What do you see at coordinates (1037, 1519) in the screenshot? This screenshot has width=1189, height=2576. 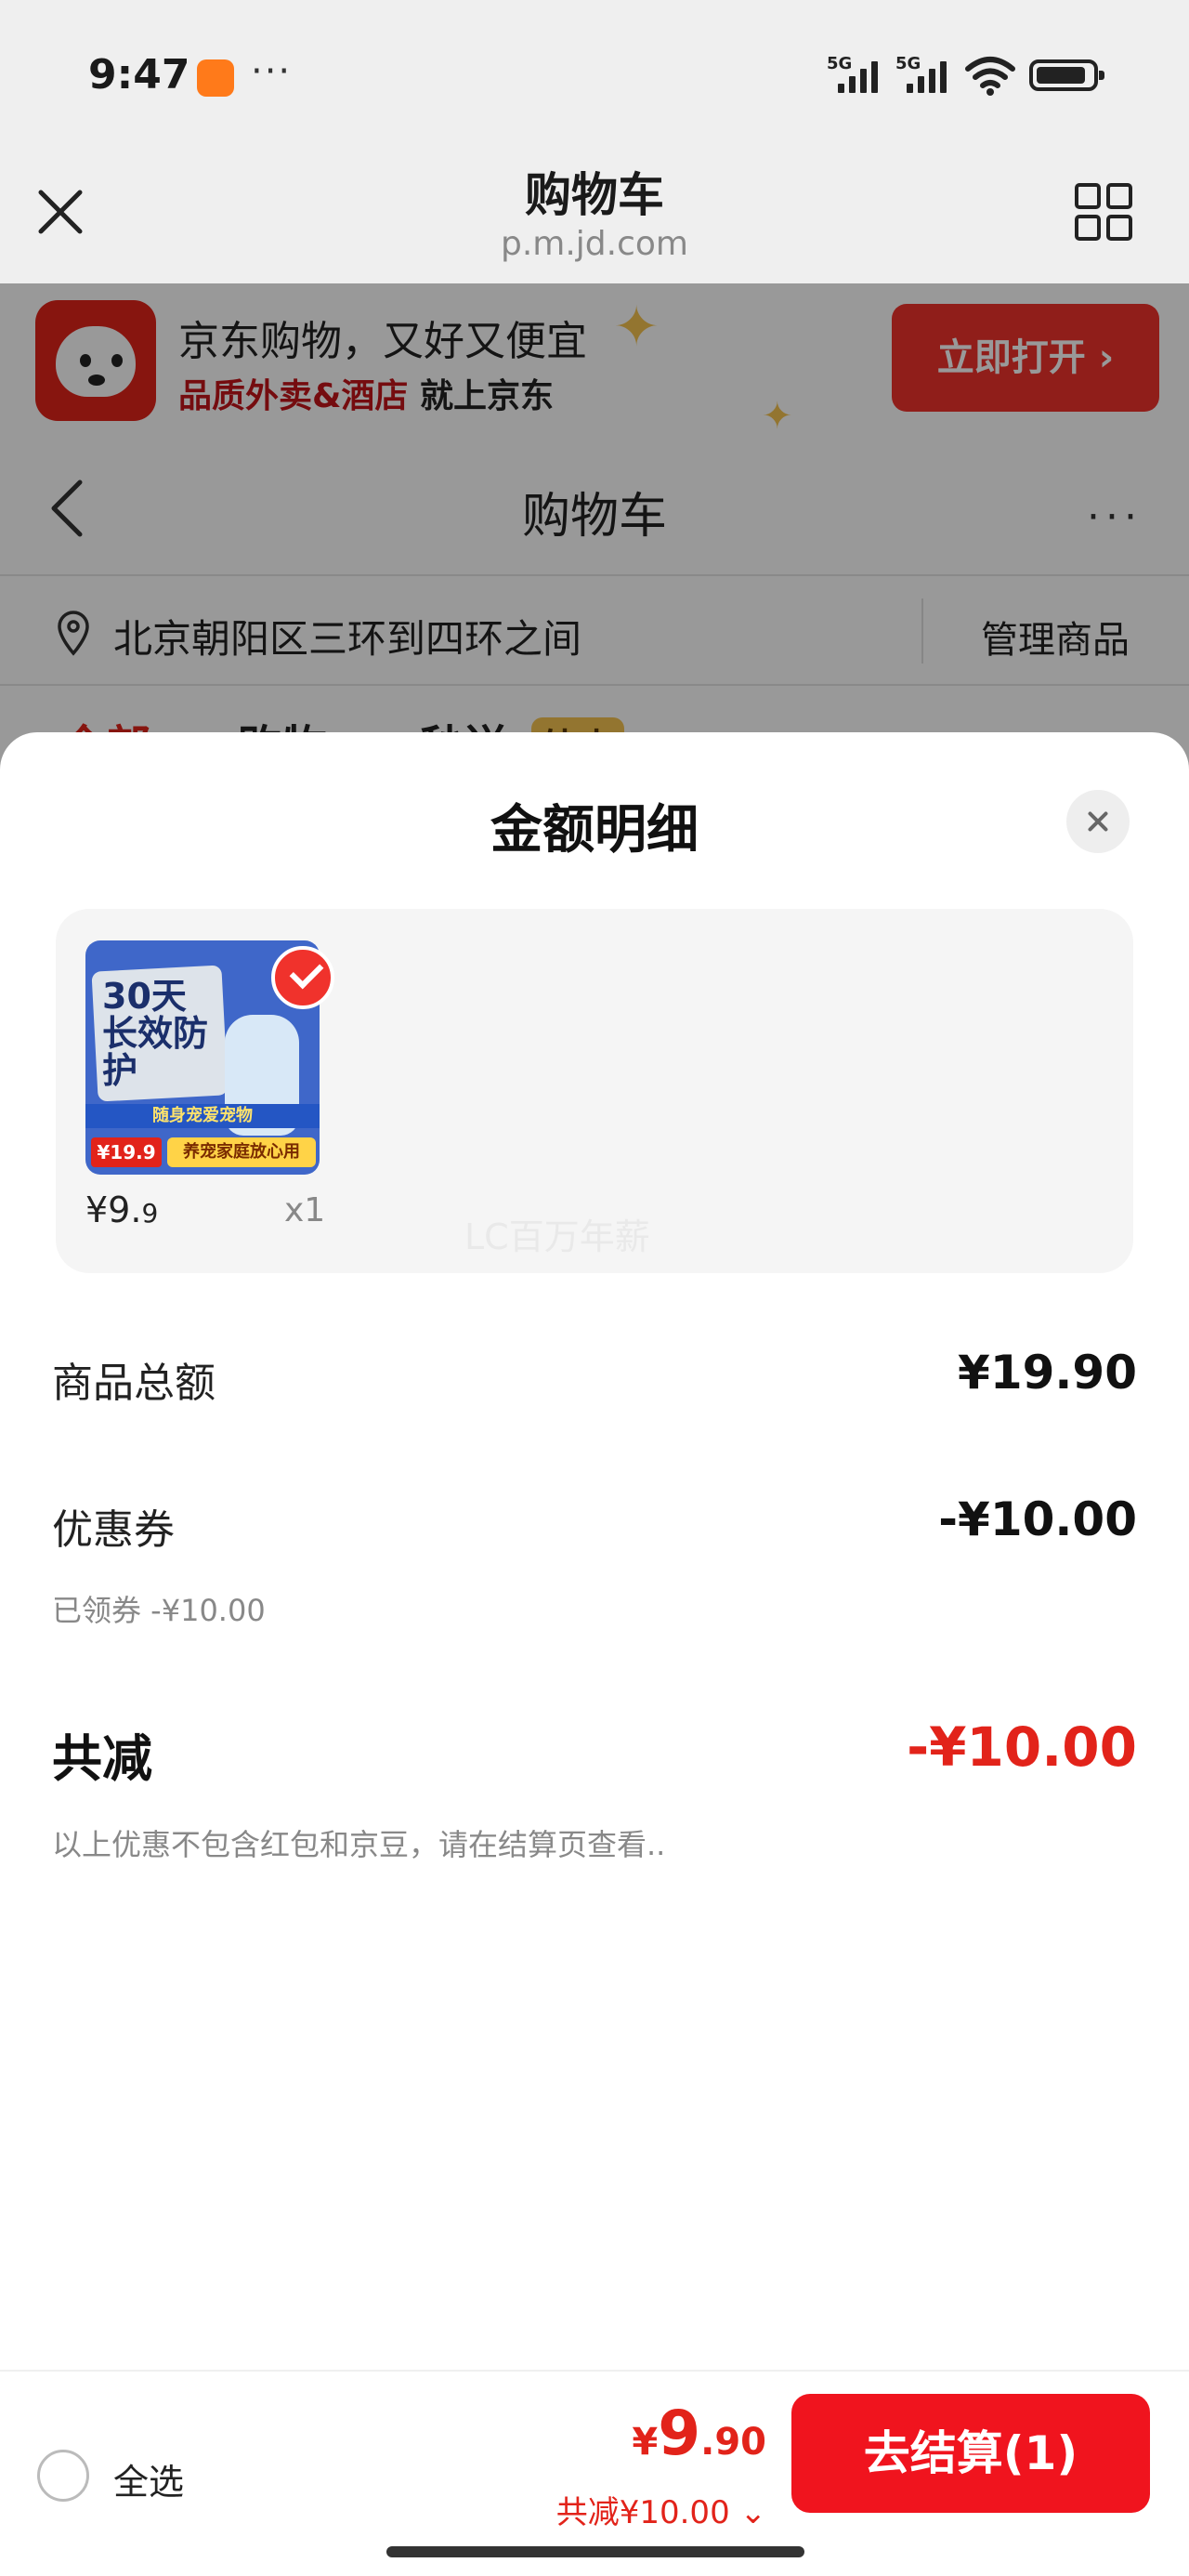 I see `coupon-value: -¥10.00` at bounding box center [1037, 1519].